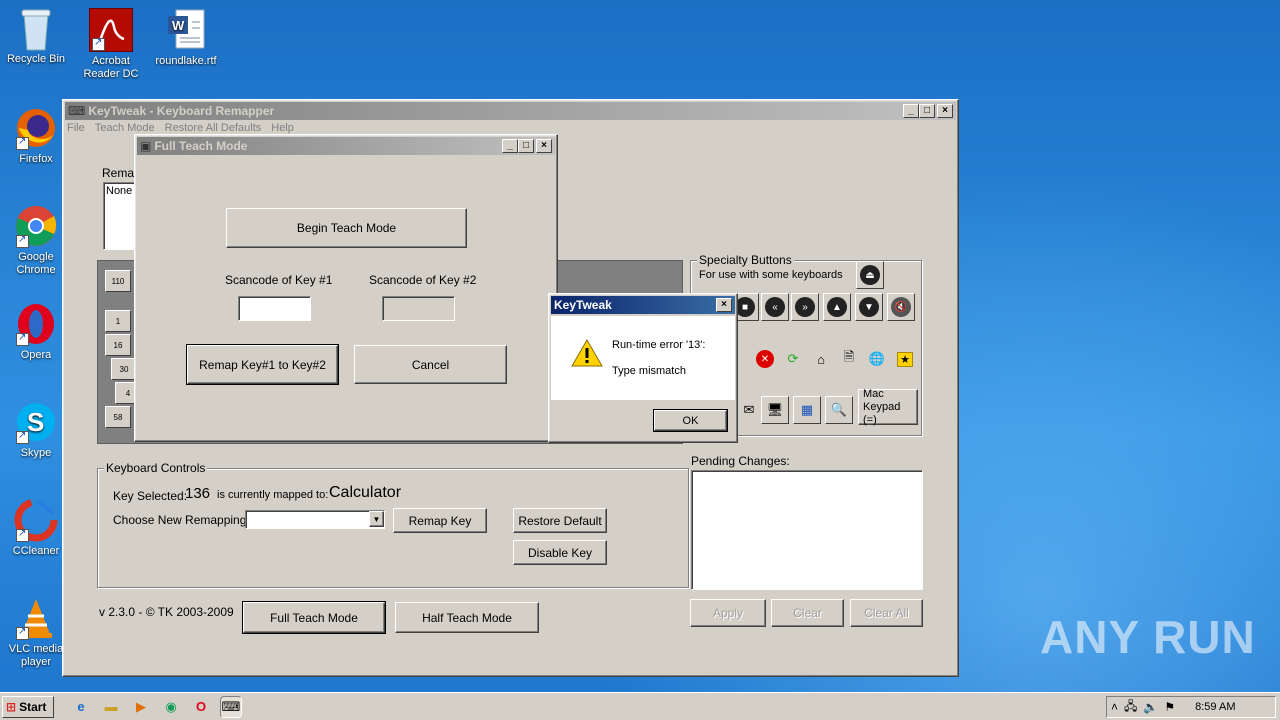 The height and width of the screenshot is (720, 1280). Describe the element at coordinates (274, 308) in the screenshot. I see `scancode1-field` at that location.